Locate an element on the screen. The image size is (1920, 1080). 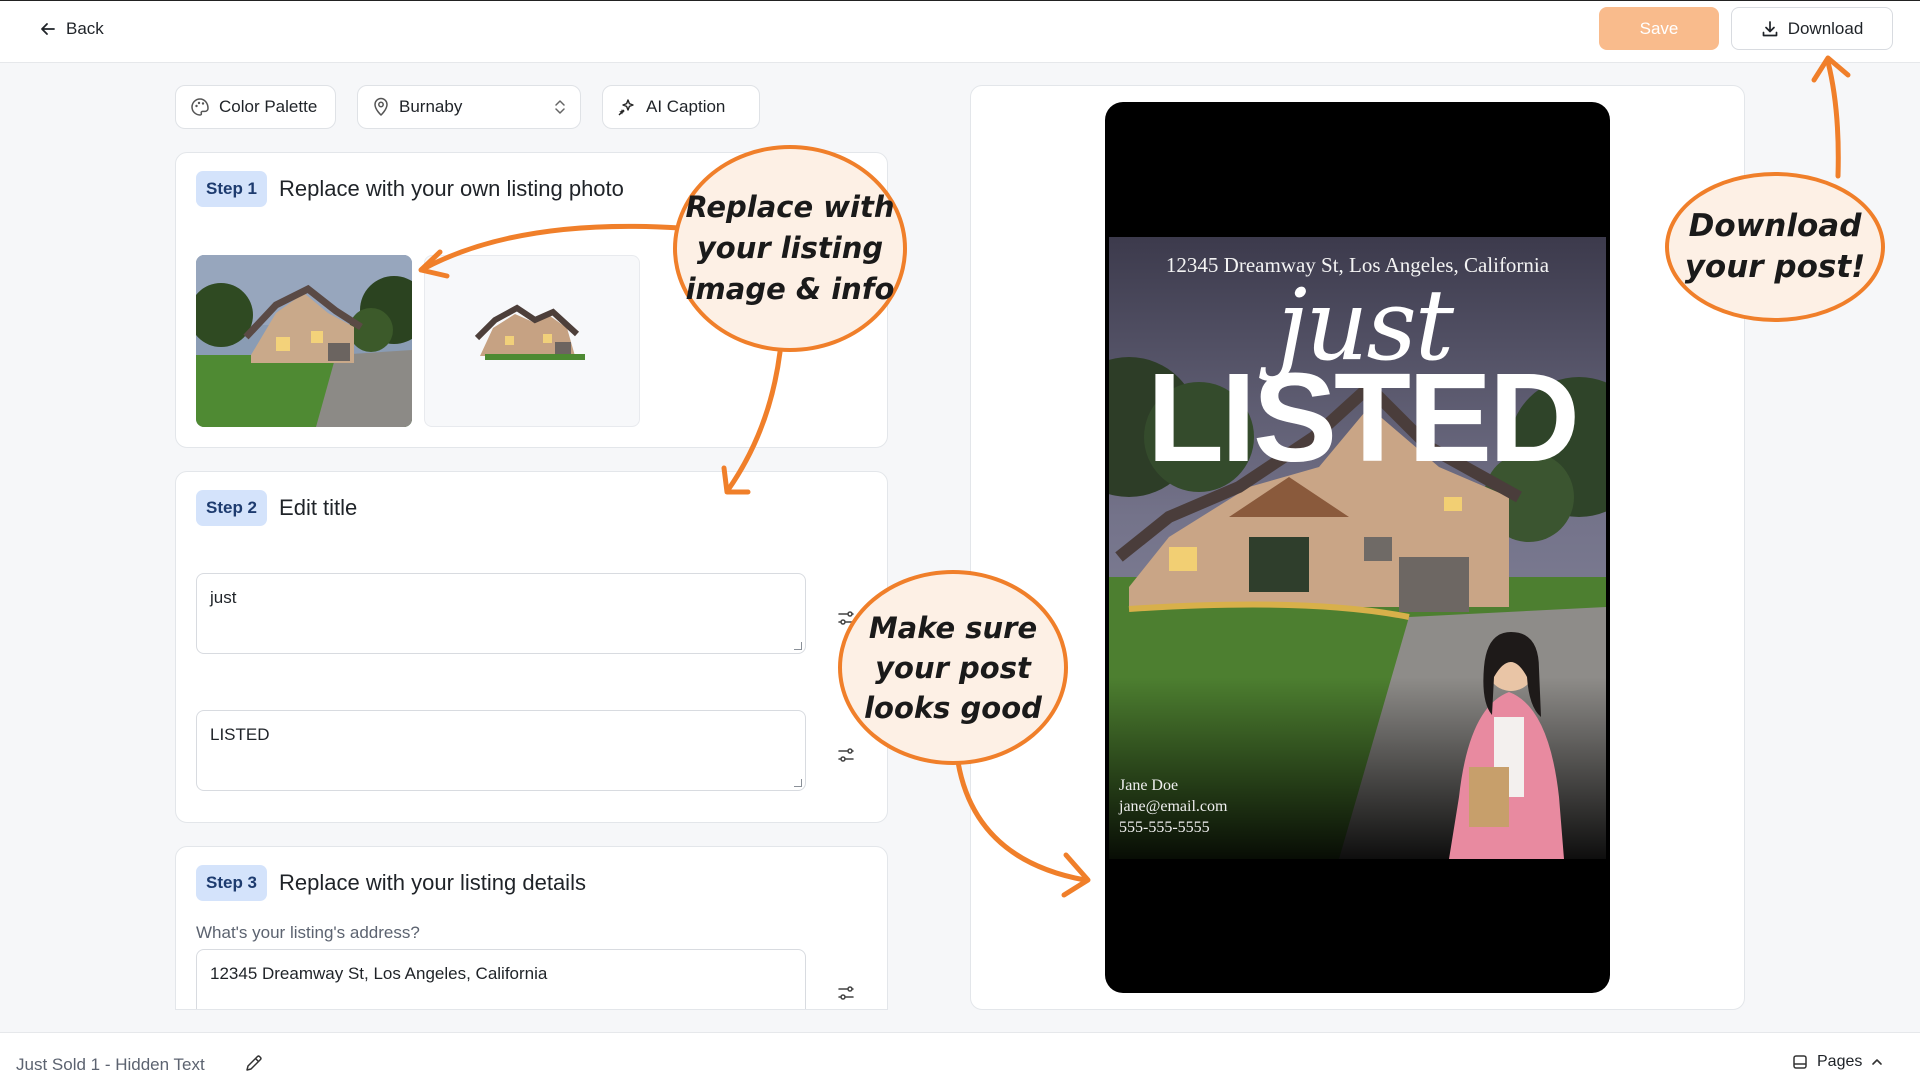
title-line-2-textarea: LISTED is located at coordinates (501, 750).